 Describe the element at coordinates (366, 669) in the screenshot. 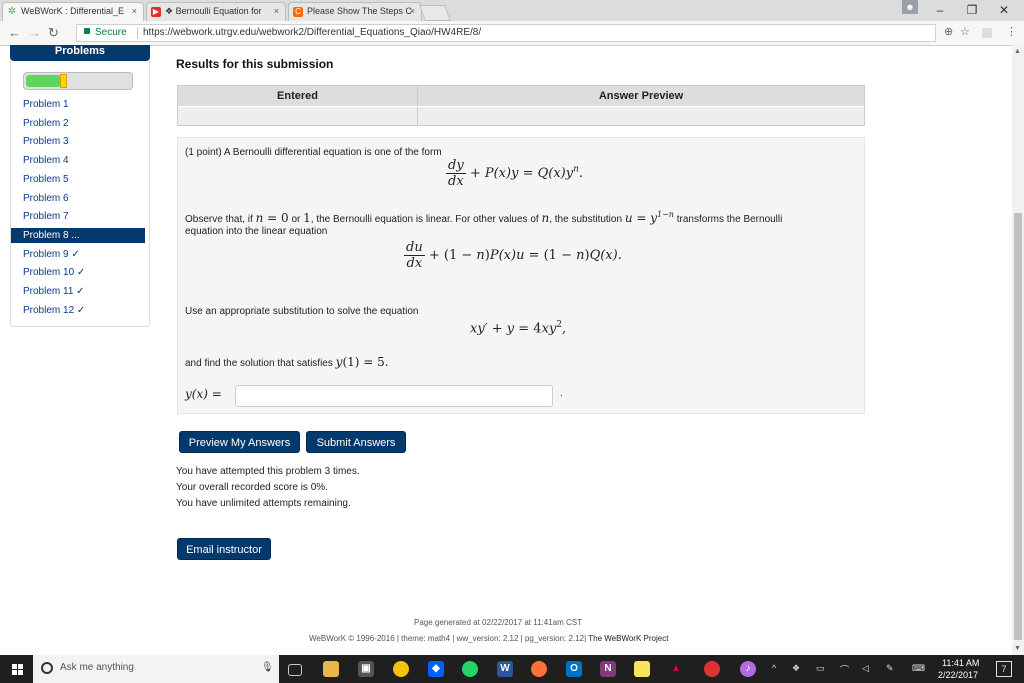

I see `store-icon: ▣` at that location.